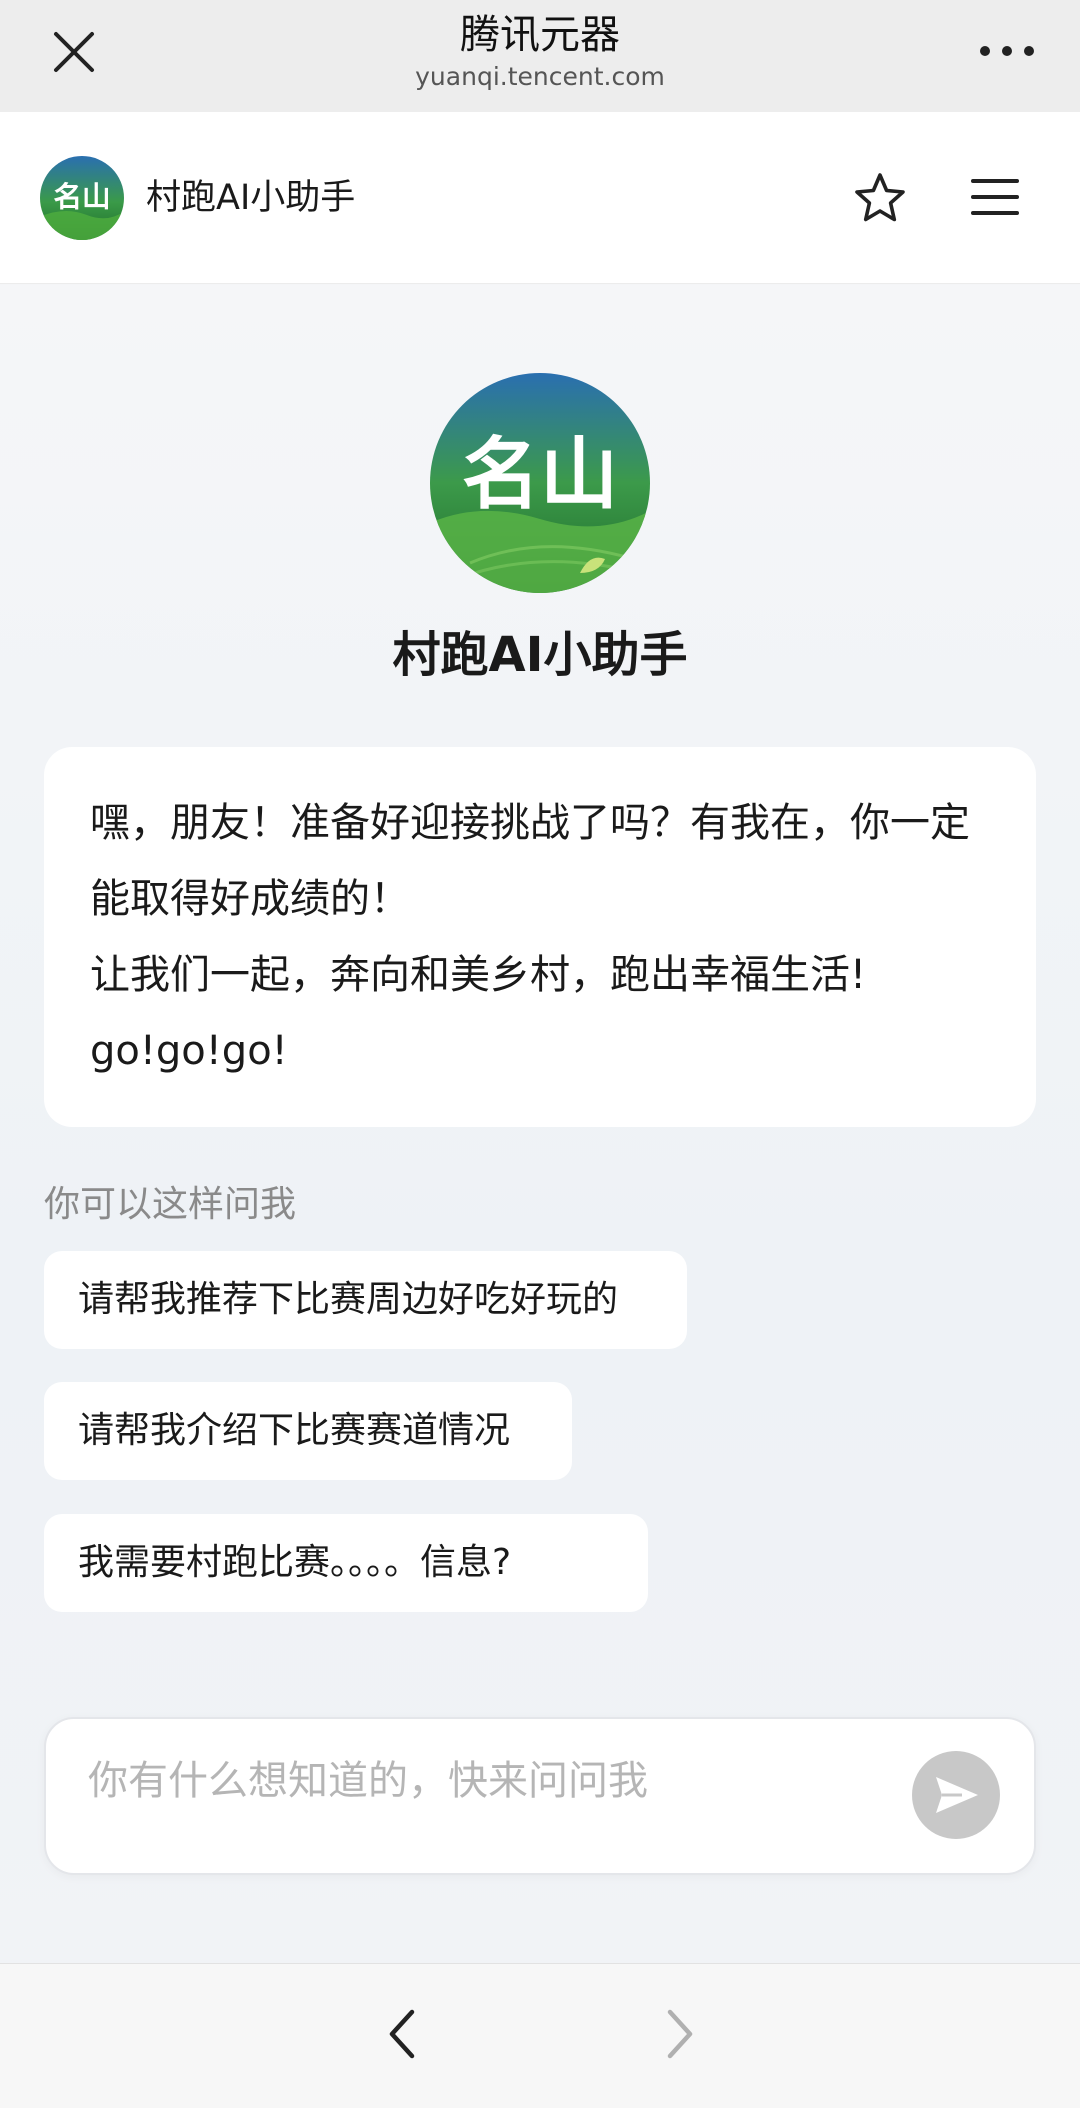 The image size is (1080, 2108). What do you see at coordinates (189, 1051) in the screenshot?
I see `greeting-line-3: go!go!go!` at bounding box center [189, 1051].